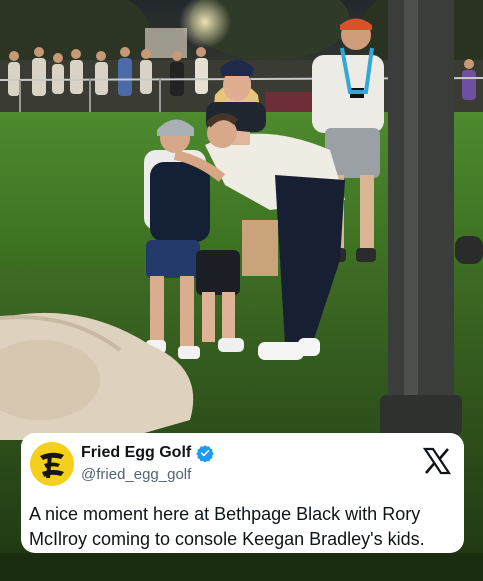 The height and width of the screenshot is (581, 483). Describe the element at coordinates (421, 217) in the screenshot. I see `lamp-post` at that location.